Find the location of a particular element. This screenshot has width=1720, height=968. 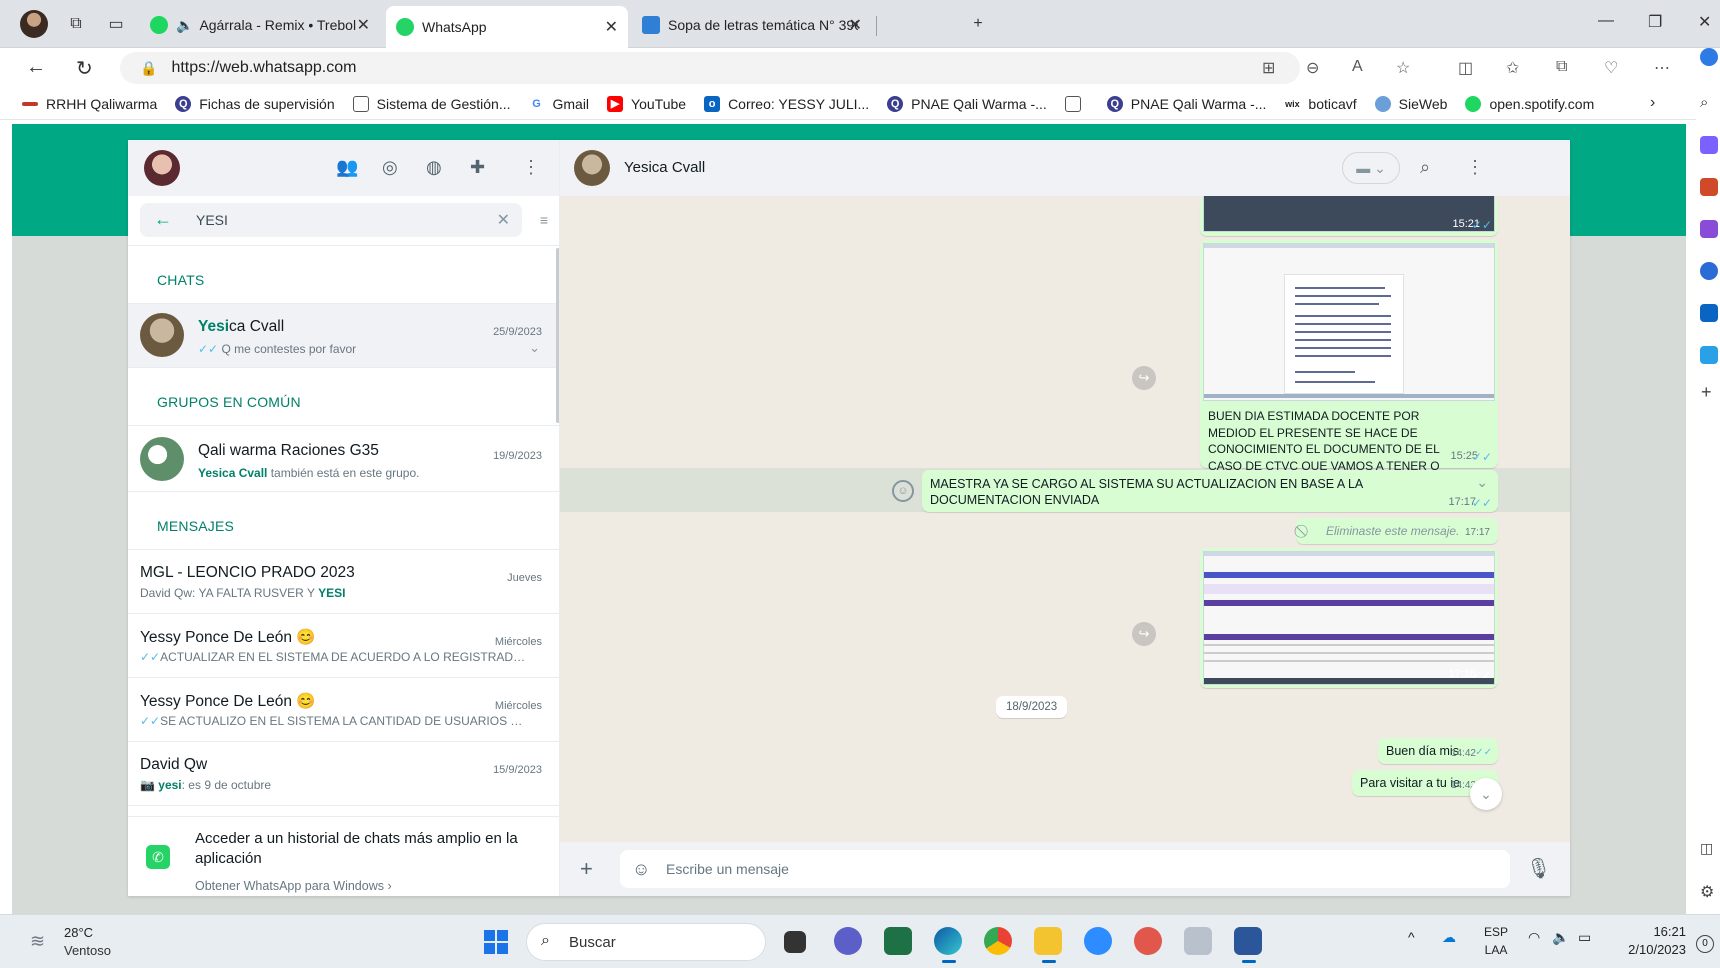

app-icon is located at coordinates (1148, 941).